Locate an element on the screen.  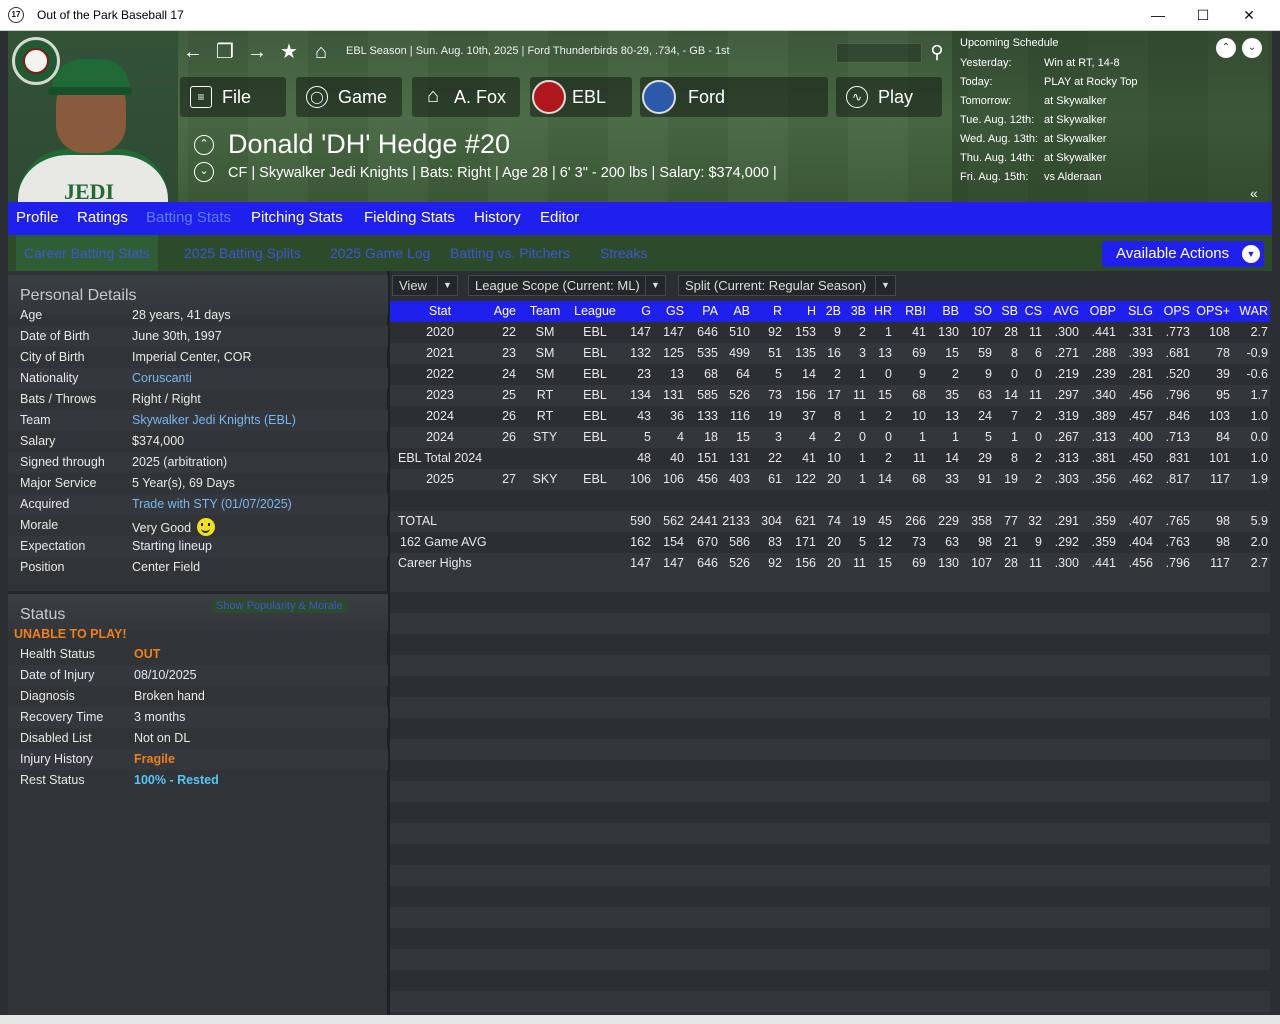
menu-file-button: ≡ File is located at coordinates (233, 97).